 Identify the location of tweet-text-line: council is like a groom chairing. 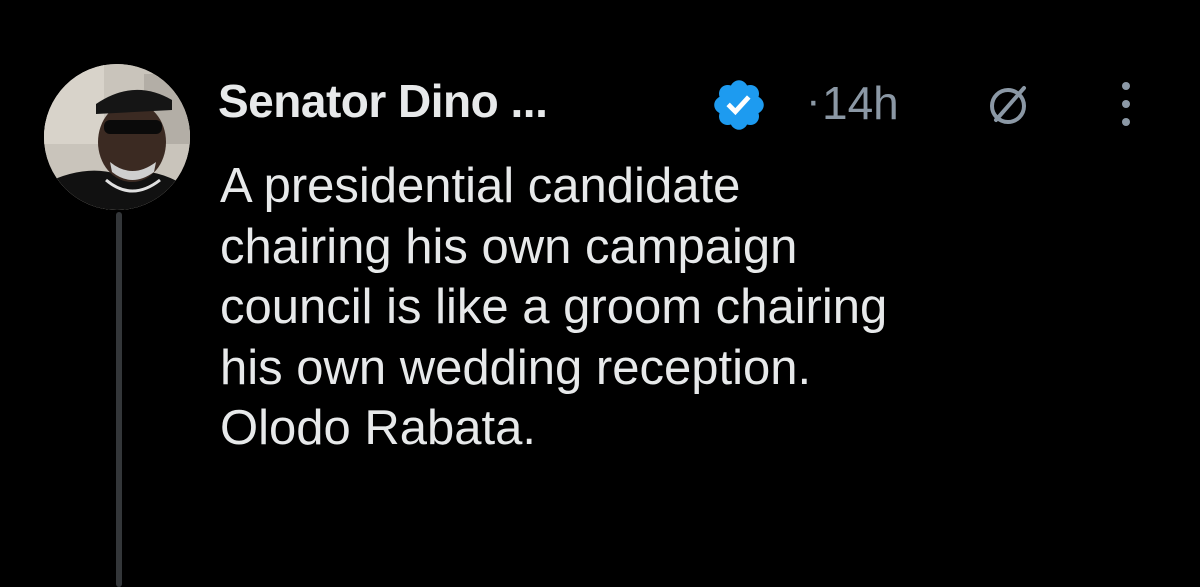
(554, 307).